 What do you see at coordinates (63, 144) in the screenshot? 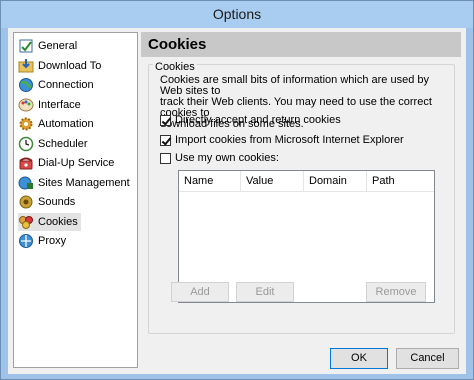
I see `sidebar-item-label: Scheduler` at bounding box center [63, 144].